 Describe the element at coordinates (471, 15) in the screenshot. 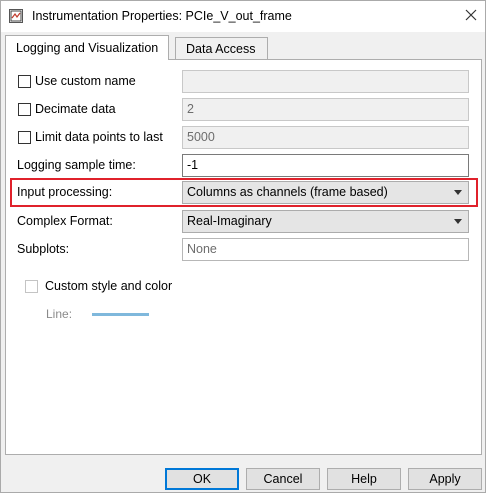

I see `close-icon` at that location.